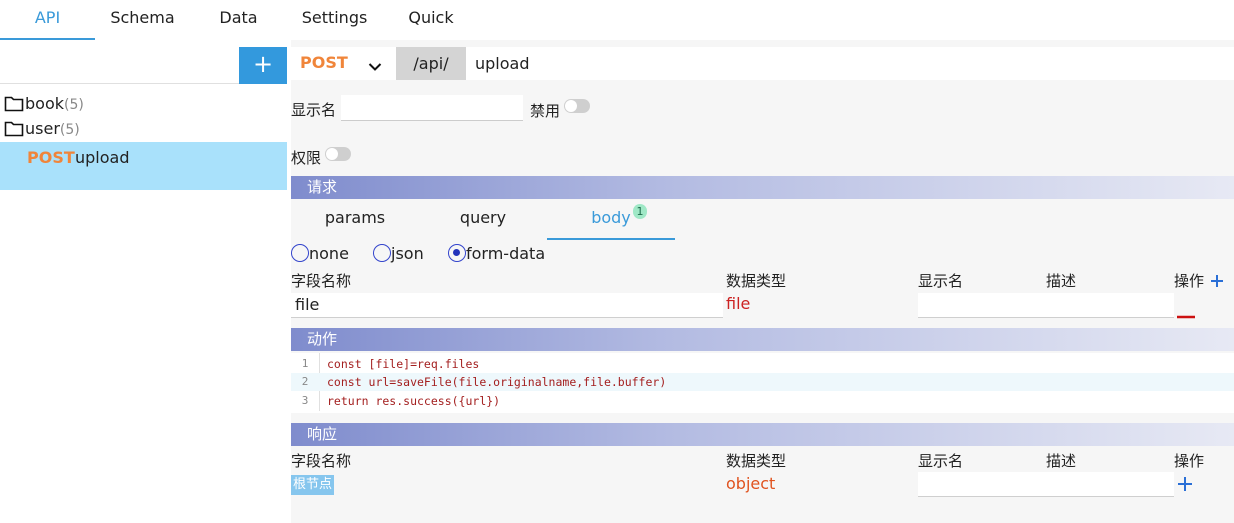  Describe the element at coordinates (329, 253) in the screenshot. I see `radio-label: none` at that location.